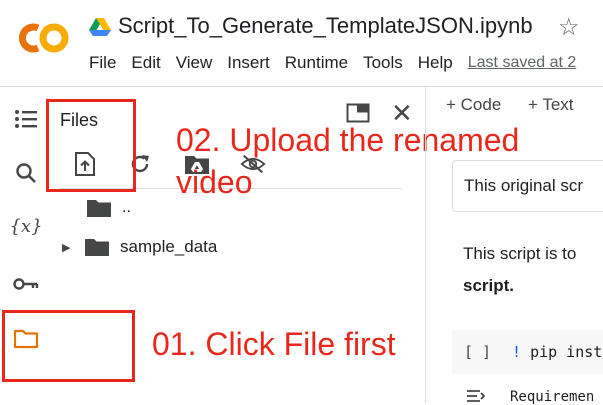 Image resolution: width=603 pixels, height=405 pixels. I want to click on run-cell-button: [ ], so click(477, 352).